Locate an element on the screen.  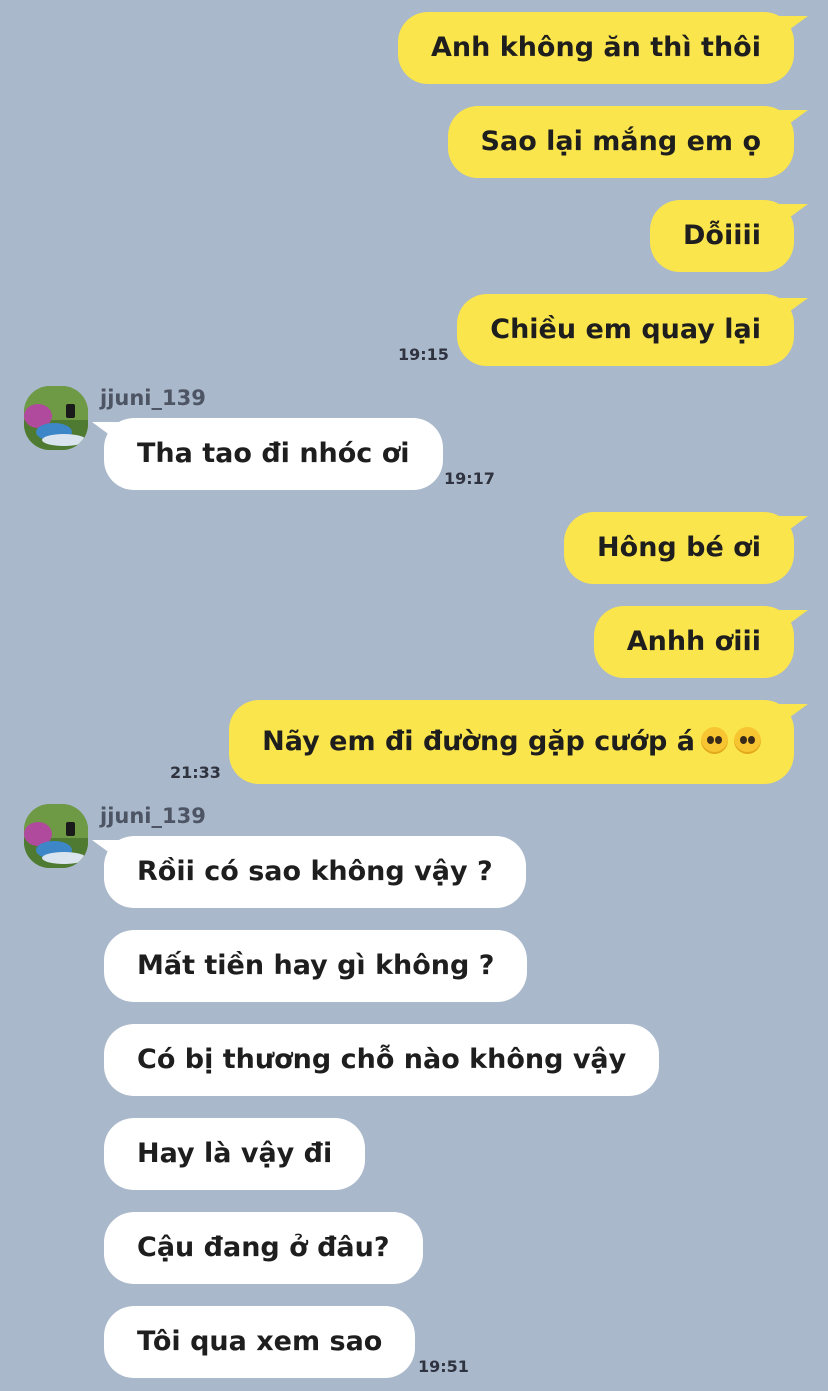
outgoing-message: Anh không ăn thì thôi is located at coordinates (596, 48).